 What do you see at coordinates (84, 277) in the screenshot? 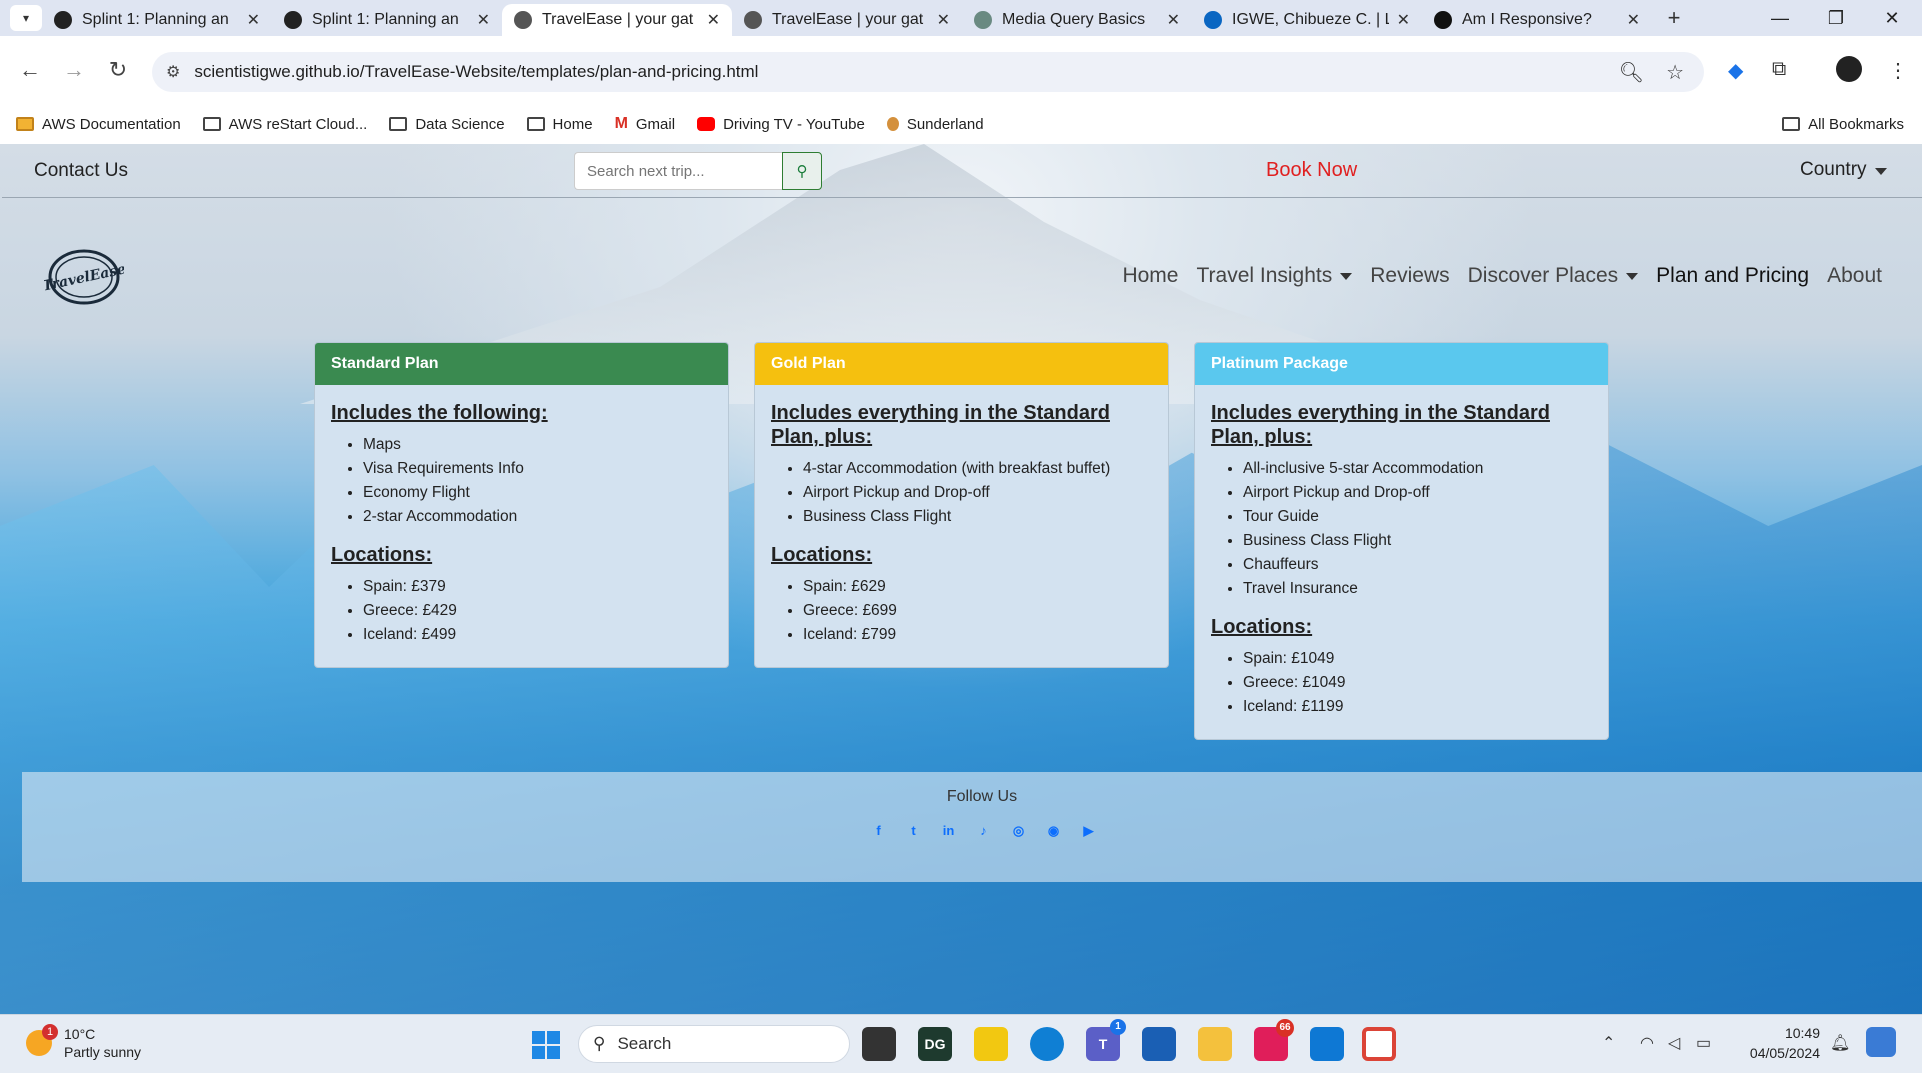
I see `traveleaselogo-icon: TravelEase` at bounding box center [84, 277].